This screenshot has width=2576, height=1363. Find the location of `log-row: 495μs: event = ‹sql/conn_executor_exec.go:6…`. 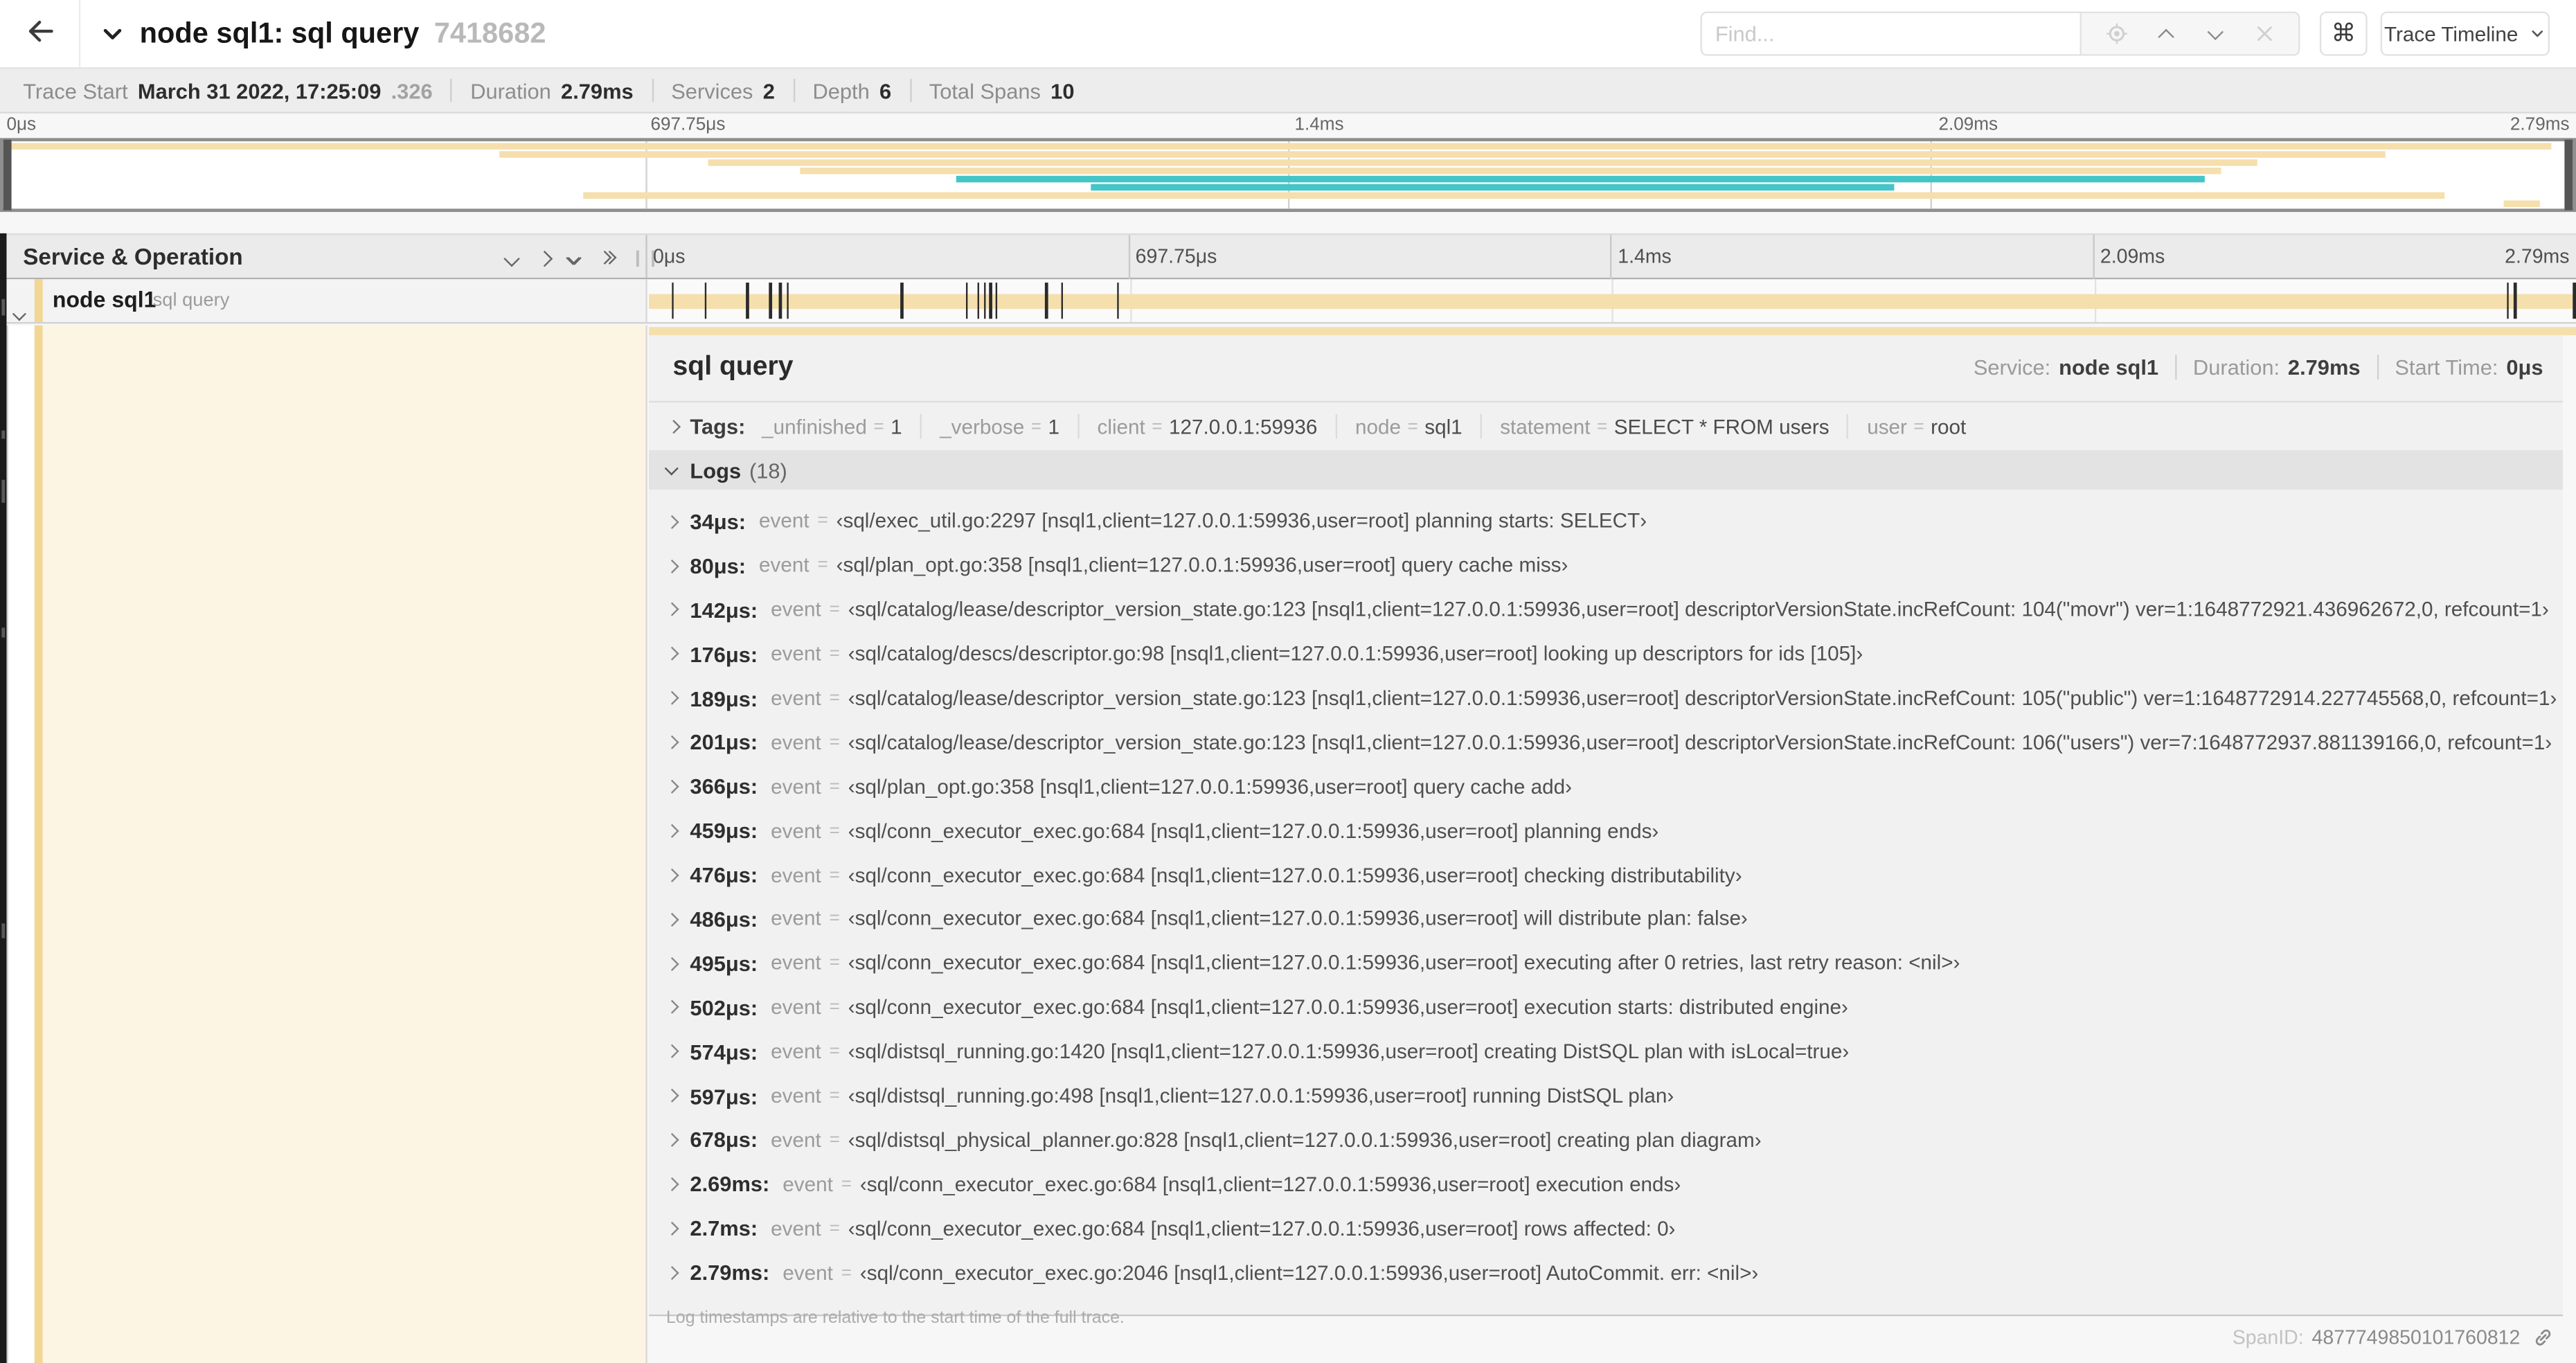

log-row: 495μs: event = ‹sql/conn_executor_exec.go:6… is located at coordinates (1609, 964).